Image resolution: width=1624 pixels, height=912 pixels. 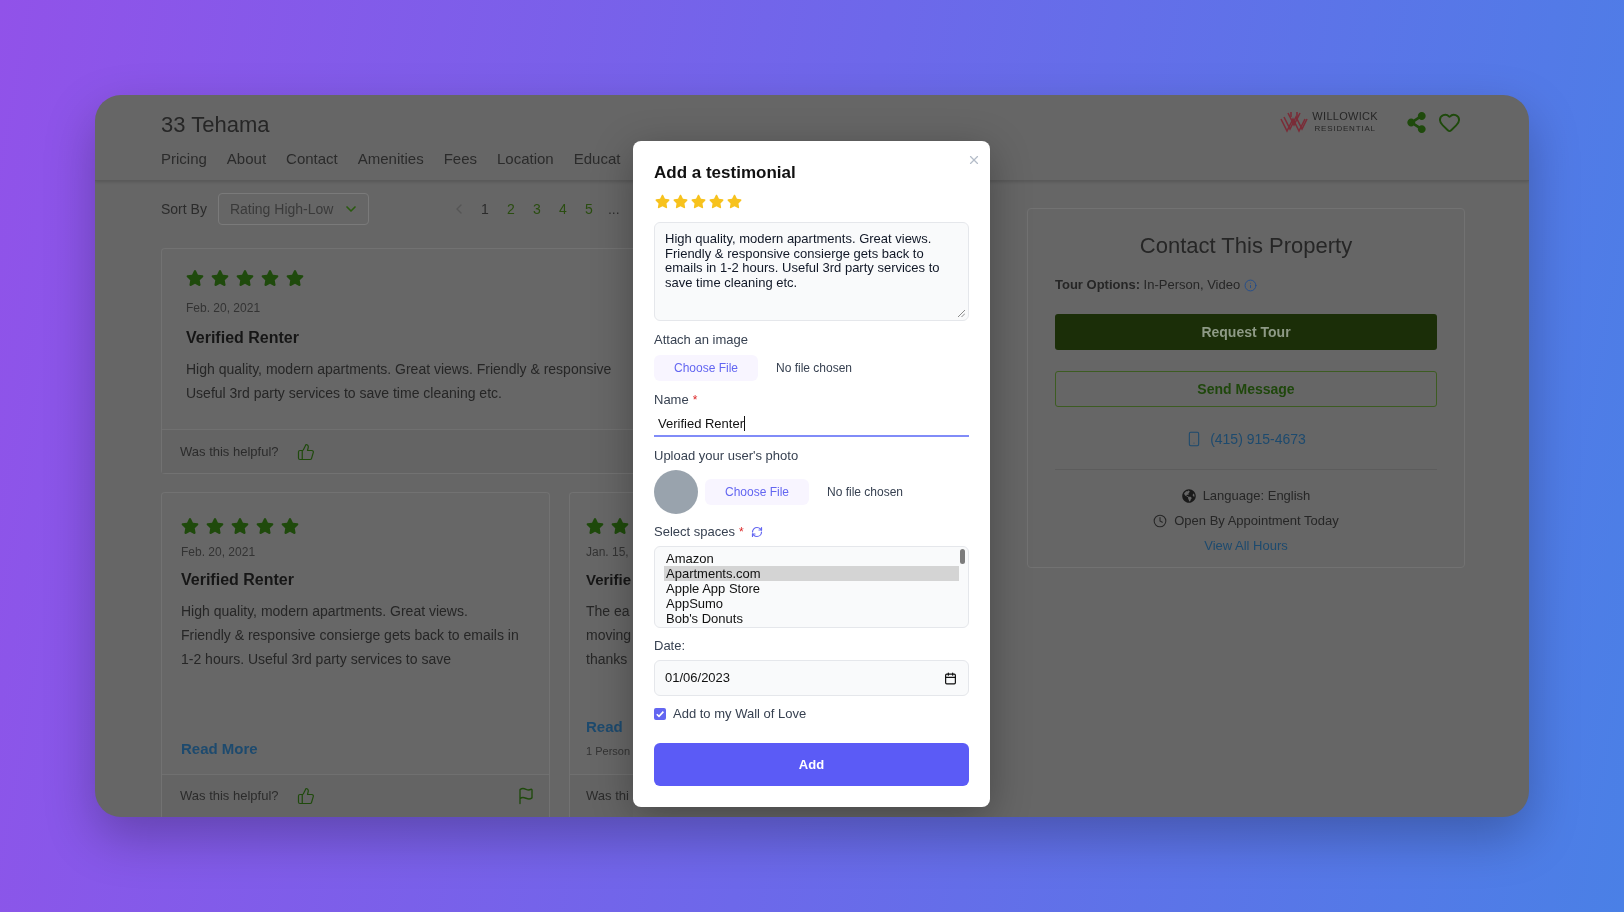 I want to click on nav-tab: Location, so click(x=525, y=159).